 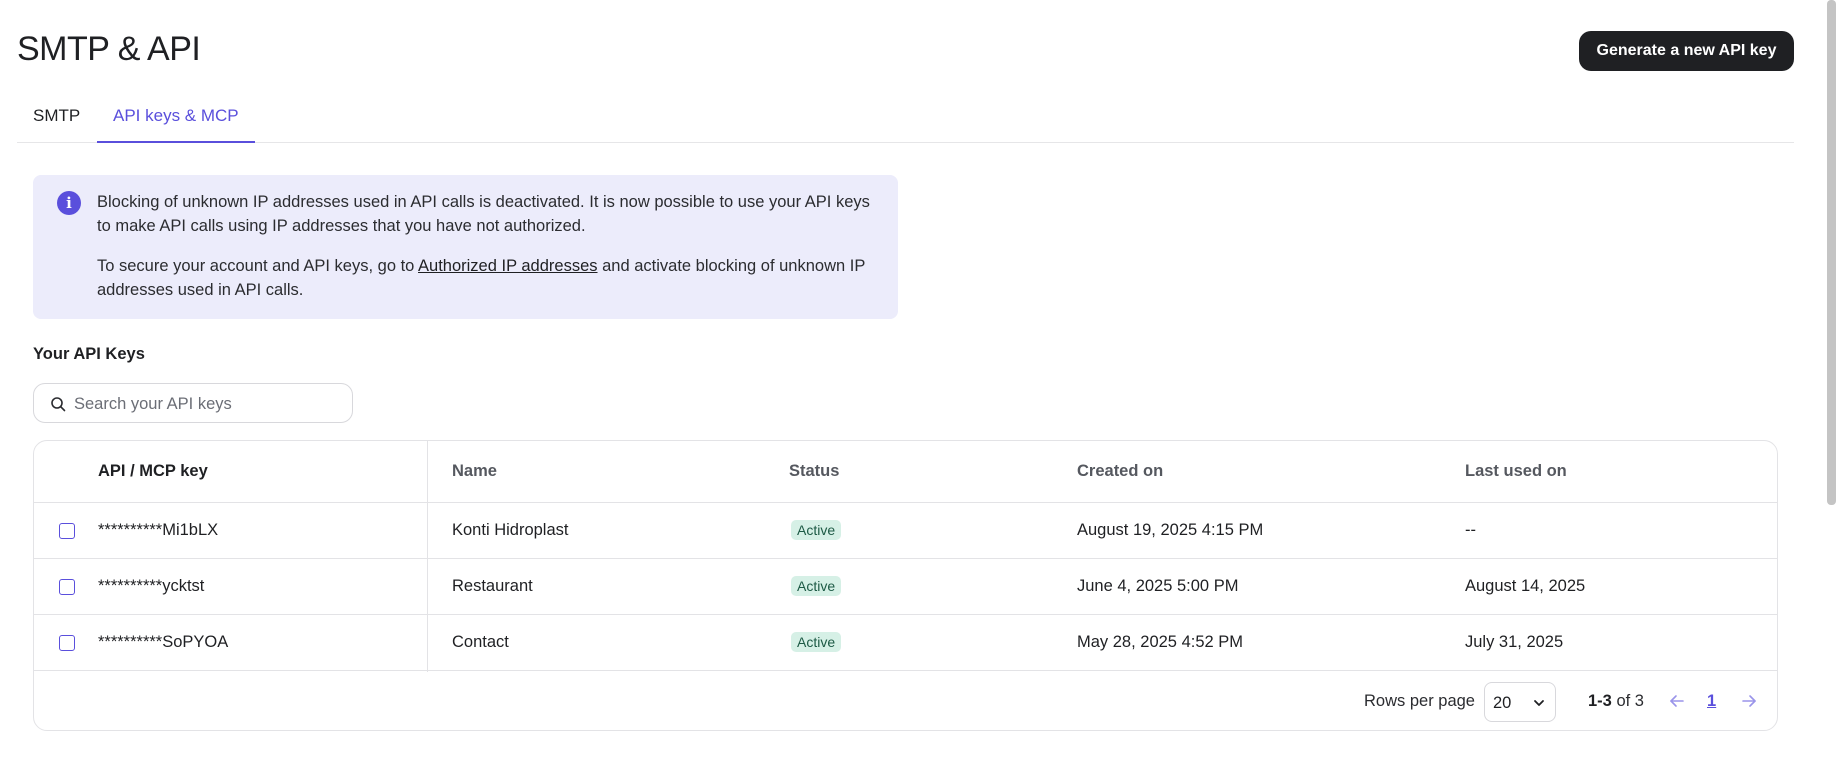 What do you see at coordinates (1600, 701) in the screenshot?
I see `page-range-value: 1-3` at bounding box center [1600, 701].